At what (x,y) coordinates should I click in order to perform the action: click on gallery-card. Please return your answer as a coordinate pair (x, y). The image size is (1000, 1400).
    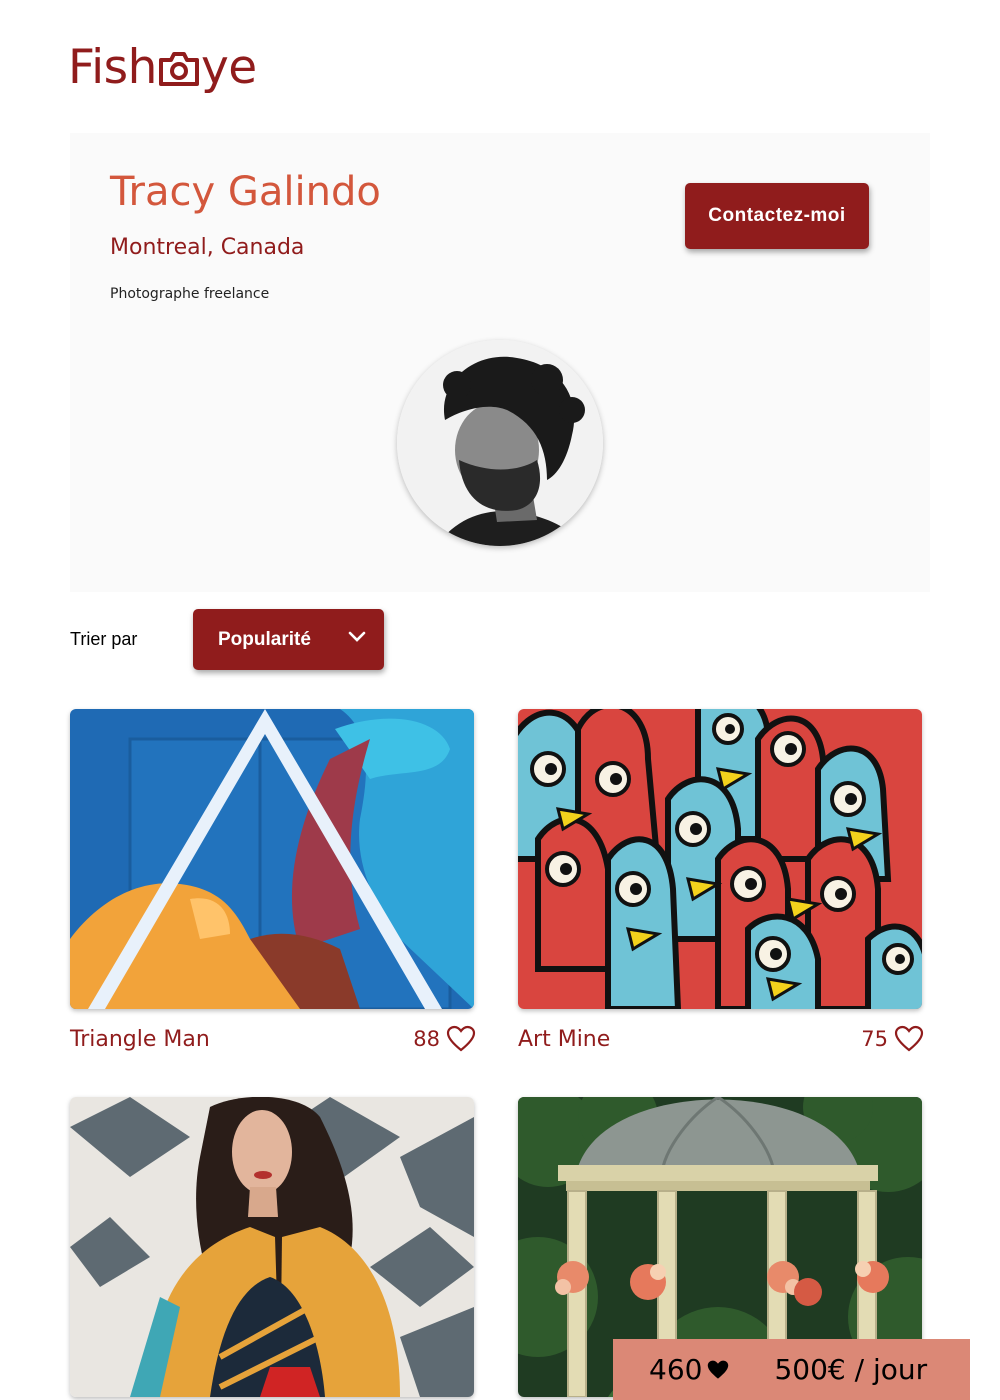
    Looking at the image, I should click on (273, 1247).